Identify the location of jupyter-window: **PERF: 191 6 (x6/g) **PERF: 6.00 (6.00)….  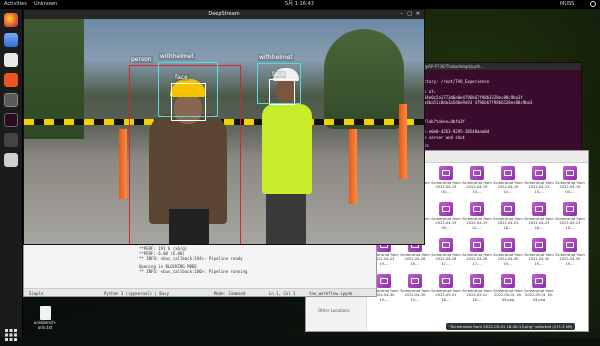
(200, 270).